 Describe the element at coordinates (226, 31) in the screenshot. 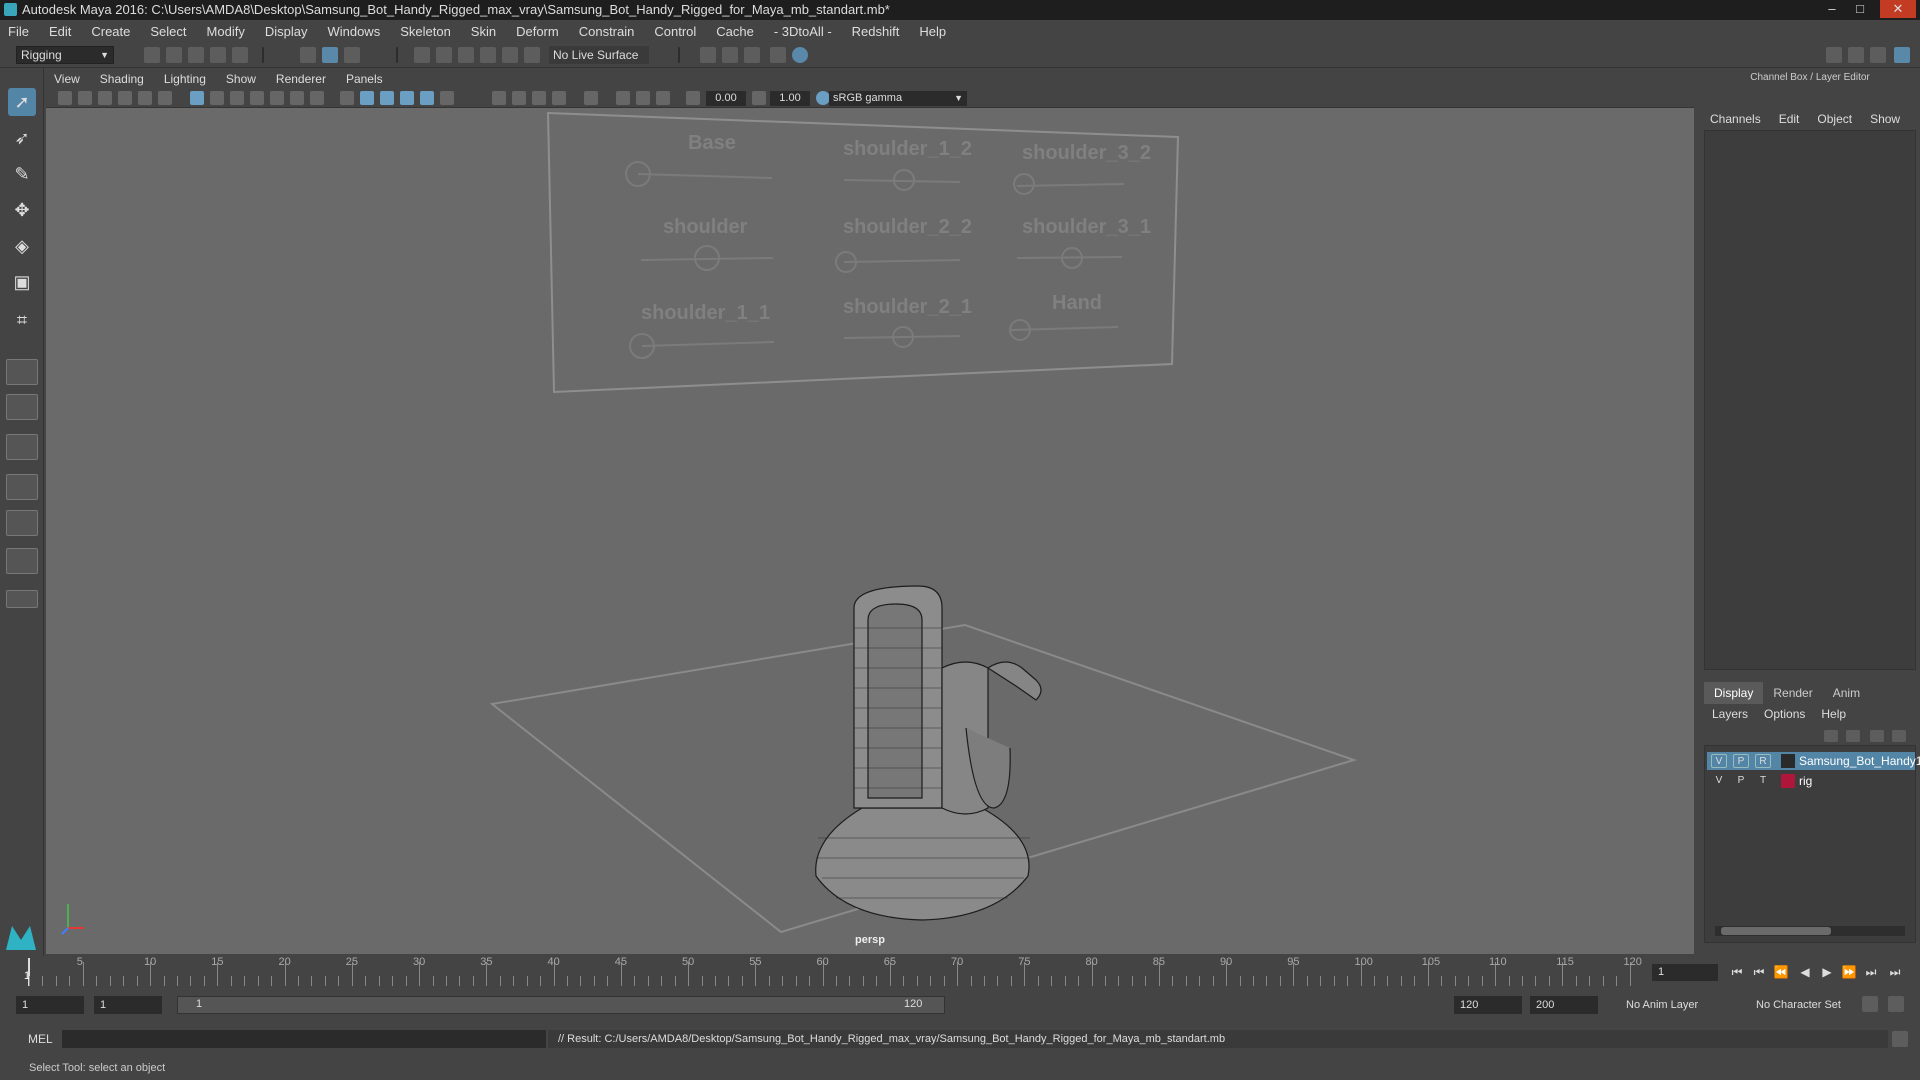

I see `menu-modify: Modify` at that location.